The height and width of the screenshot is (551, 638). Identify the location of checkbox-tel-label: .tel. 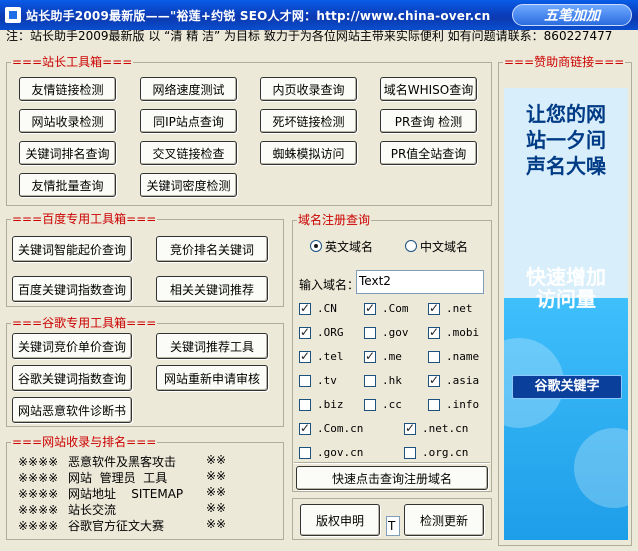
(330, 356).